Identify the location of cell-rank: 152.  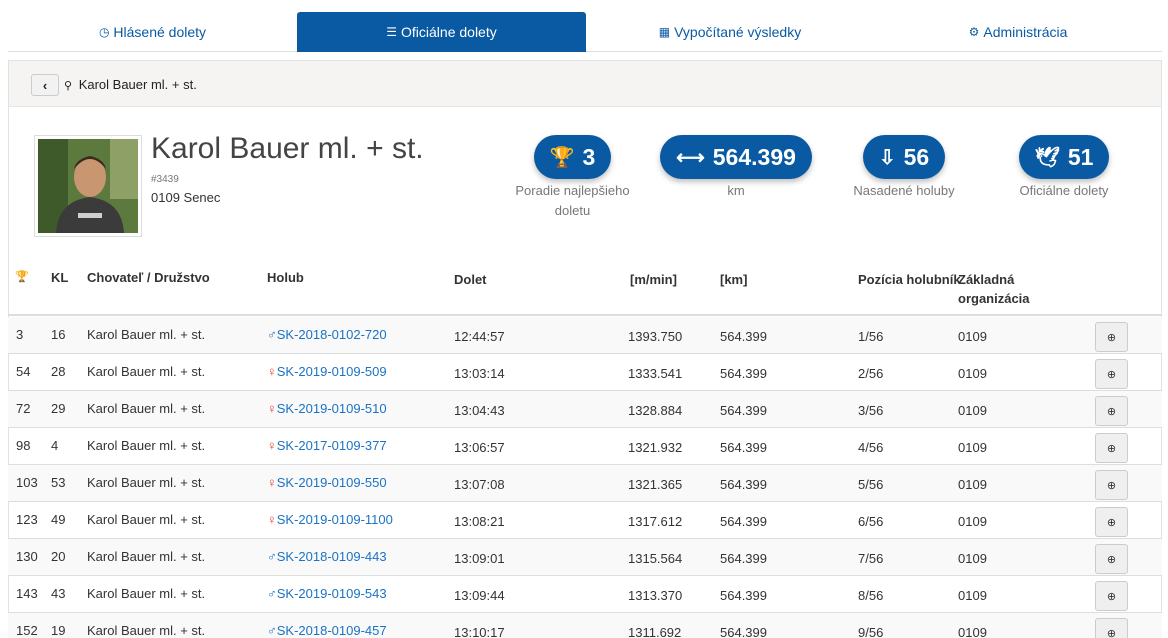
(27, 630).